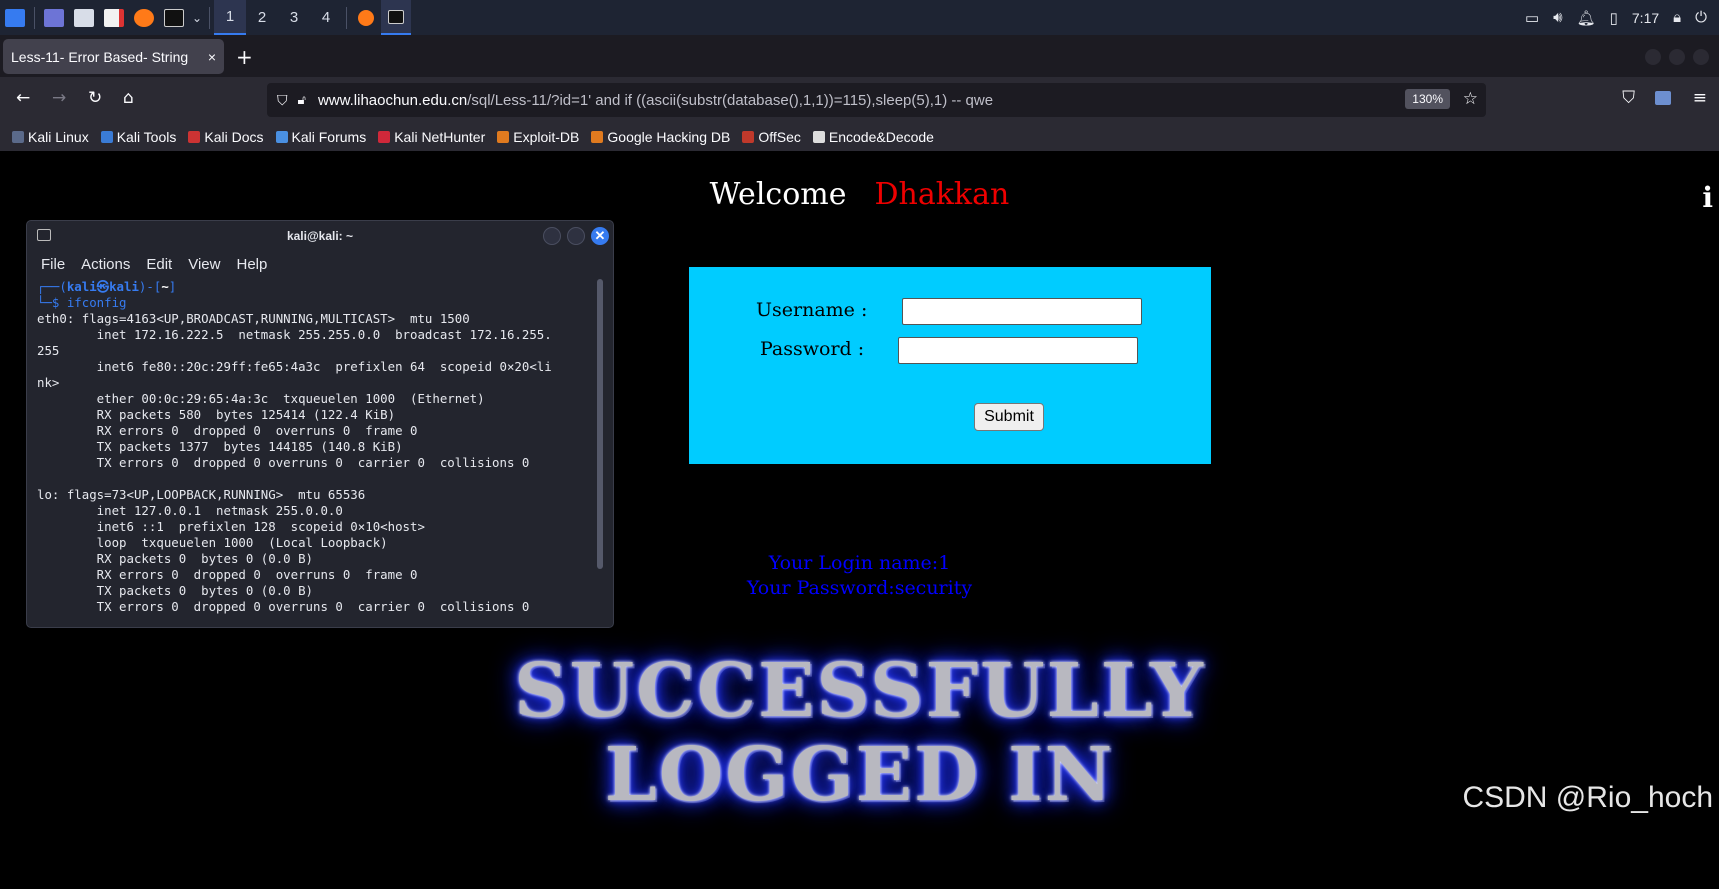 This screenshot has width=1719, height=889. What do you see at coordinates (1701, 17) in the screenshot?
I see `power-icon: ⏻` at bounding box center [1701, 17].